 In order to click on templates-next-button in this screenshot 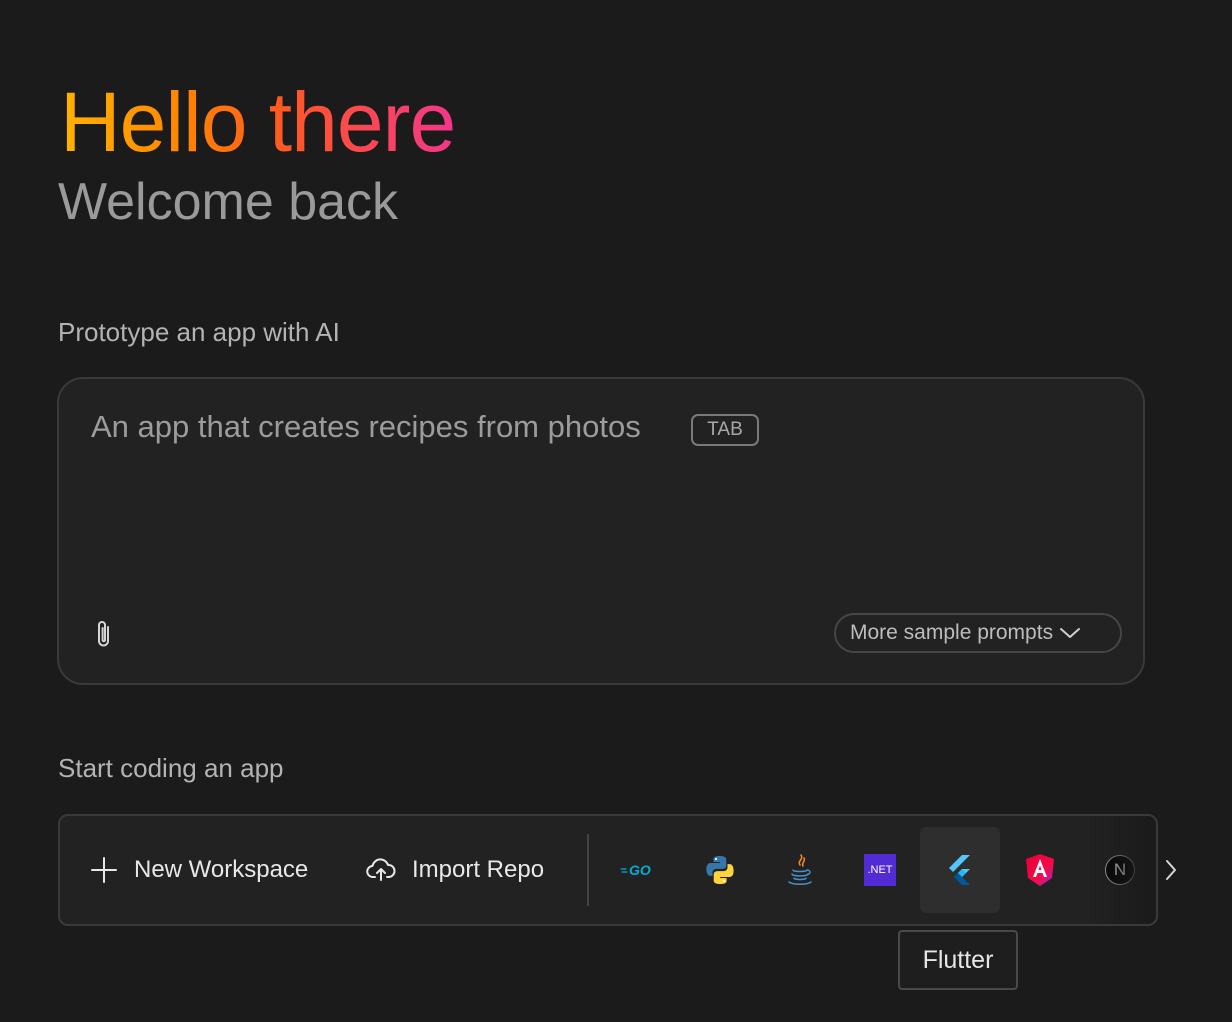, I will do `click(1171, 870)`.